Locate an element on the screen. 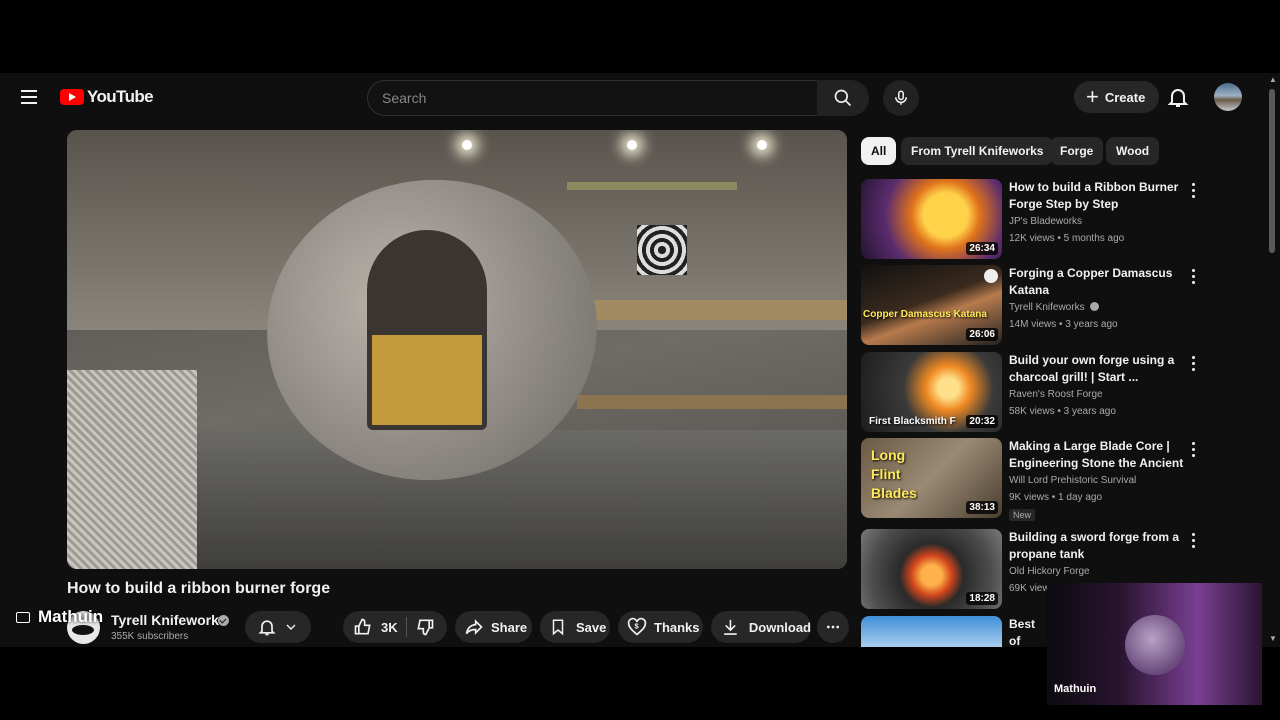 The image size is (1280, 720). search-icon is located at coordinates (843, 98).